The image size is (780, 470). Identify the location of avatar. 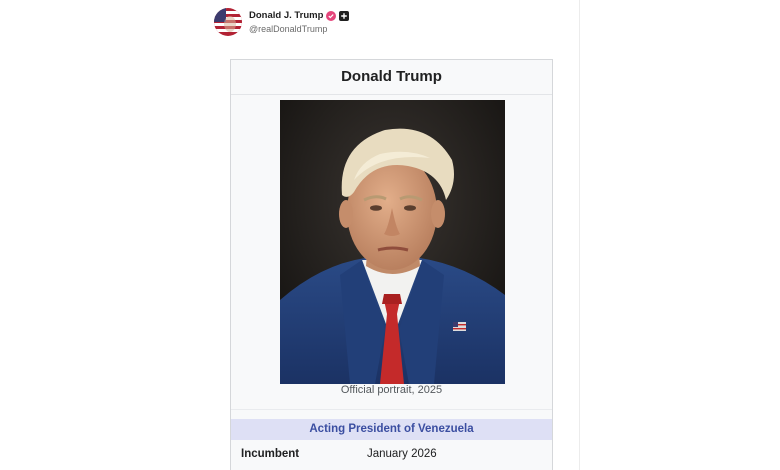
(228, 22).